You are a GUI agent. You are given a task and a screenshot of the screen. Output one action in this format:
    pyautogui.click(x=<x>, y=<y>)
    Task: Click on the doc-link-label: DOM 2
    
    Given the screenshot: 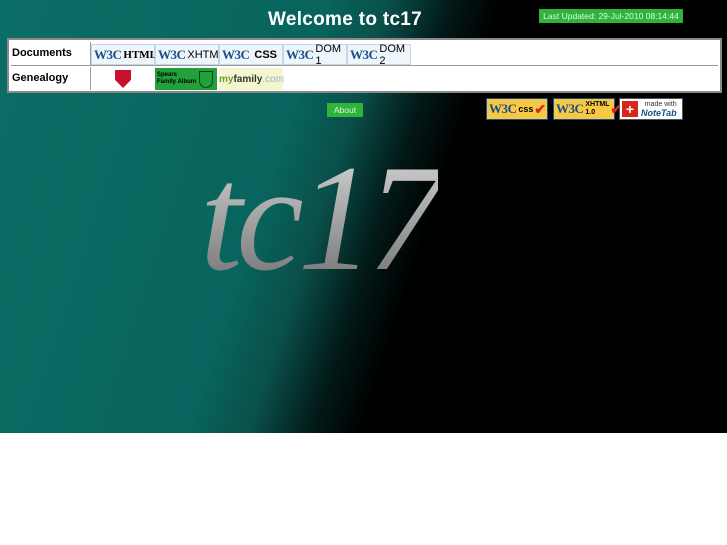 What is the action you would take?
    pyautogui.click(x=392, y=54)
    